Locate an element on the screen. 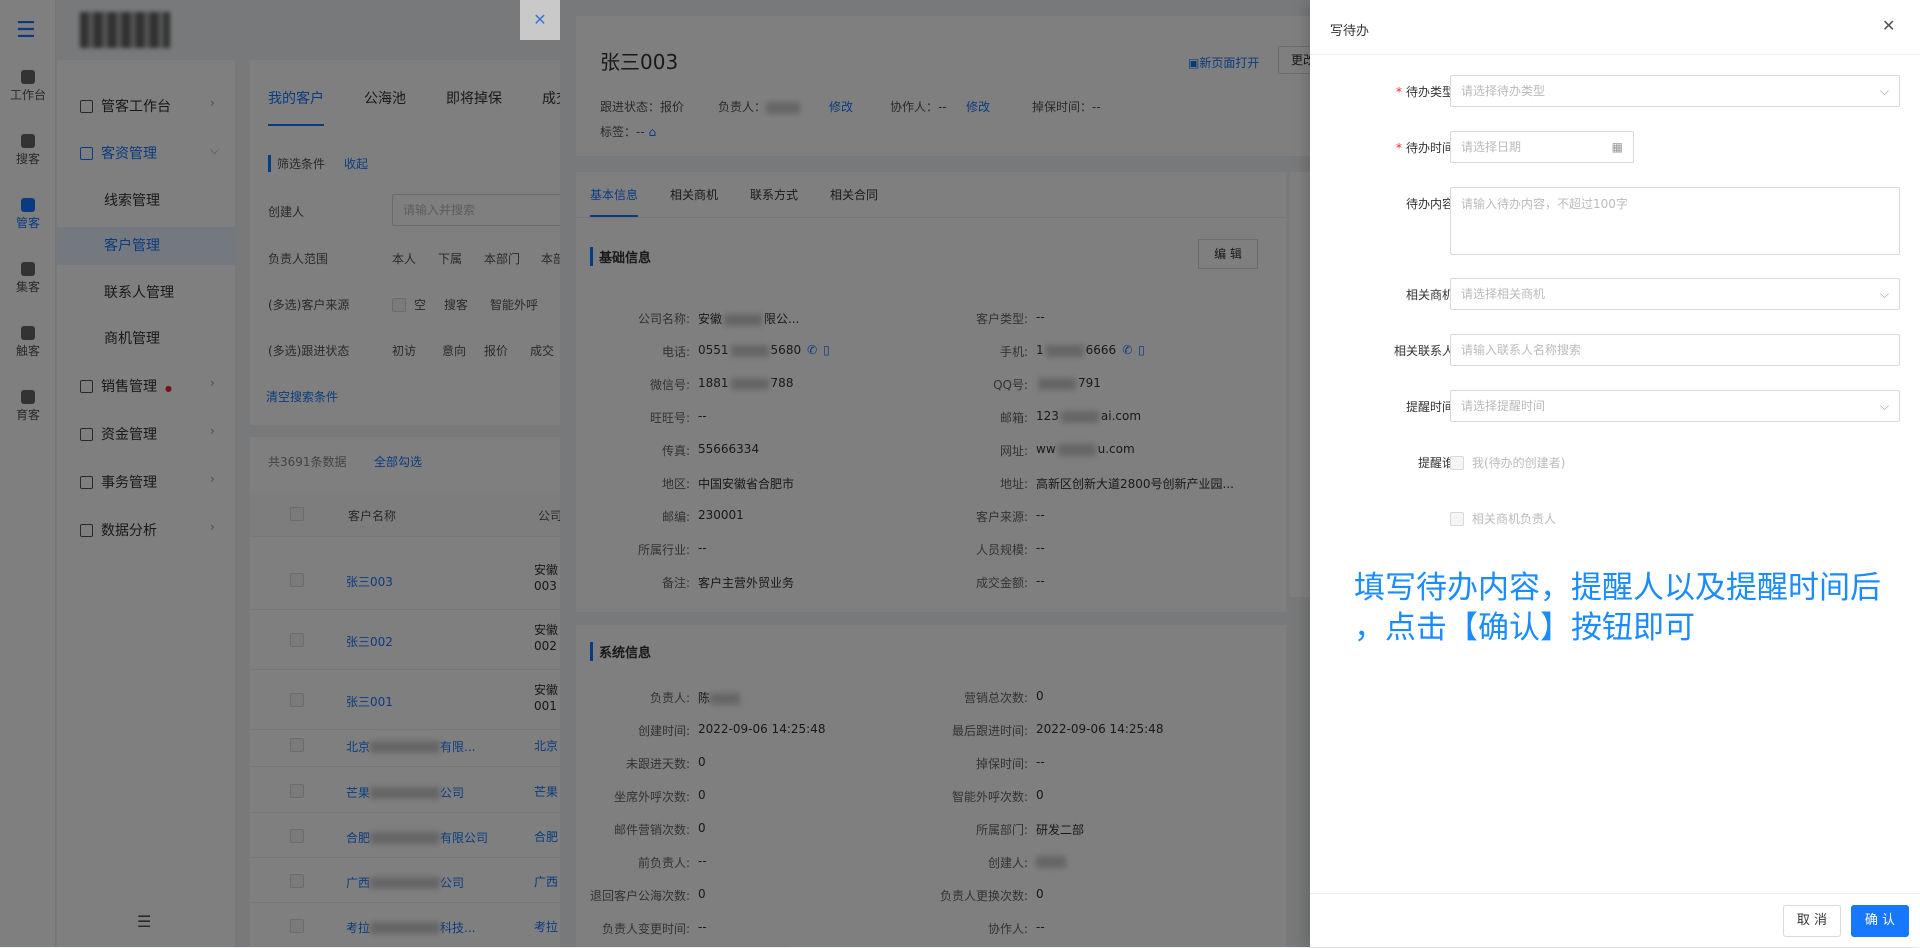  close-drawer-icon: ✕ is located at coordinates (1888, 25).